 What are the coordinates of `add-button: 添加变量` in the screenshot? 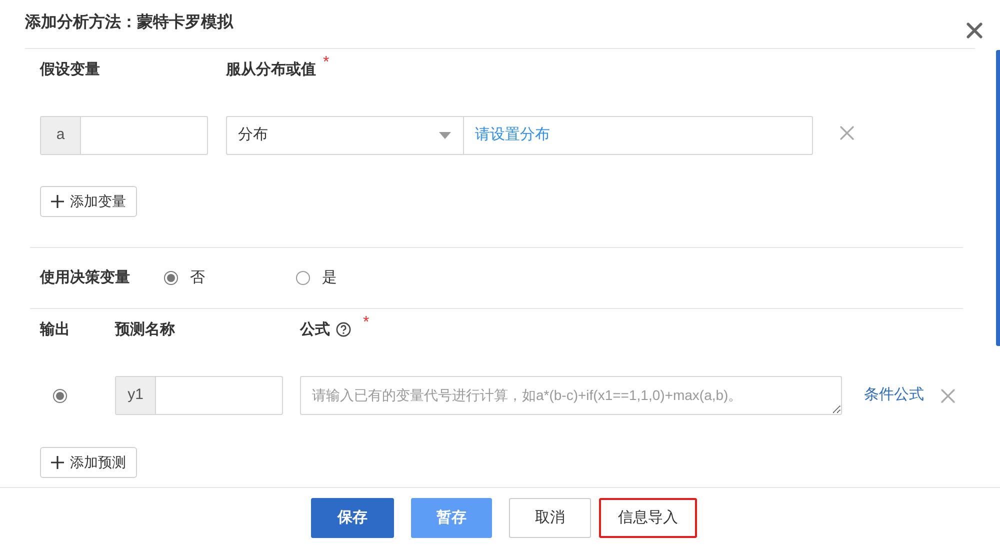 It's located at (88, 201).